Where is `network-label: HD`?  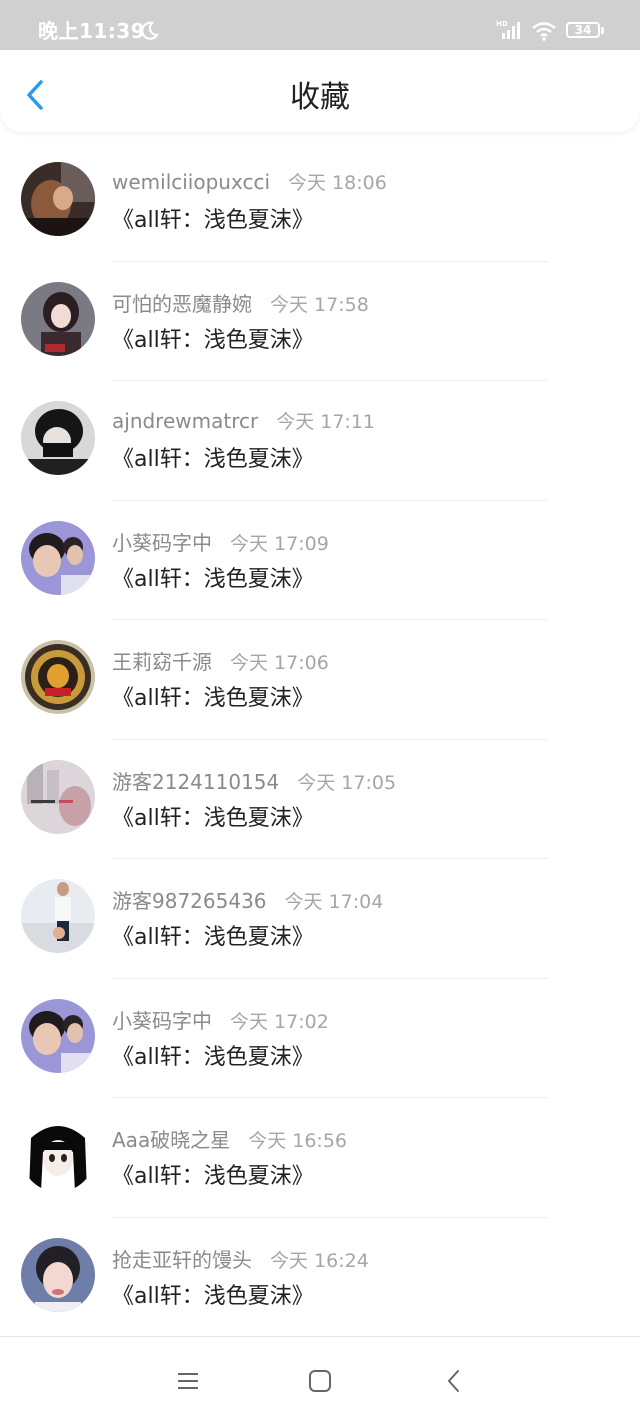 network-label: HD is located at coordinates (502, 24).